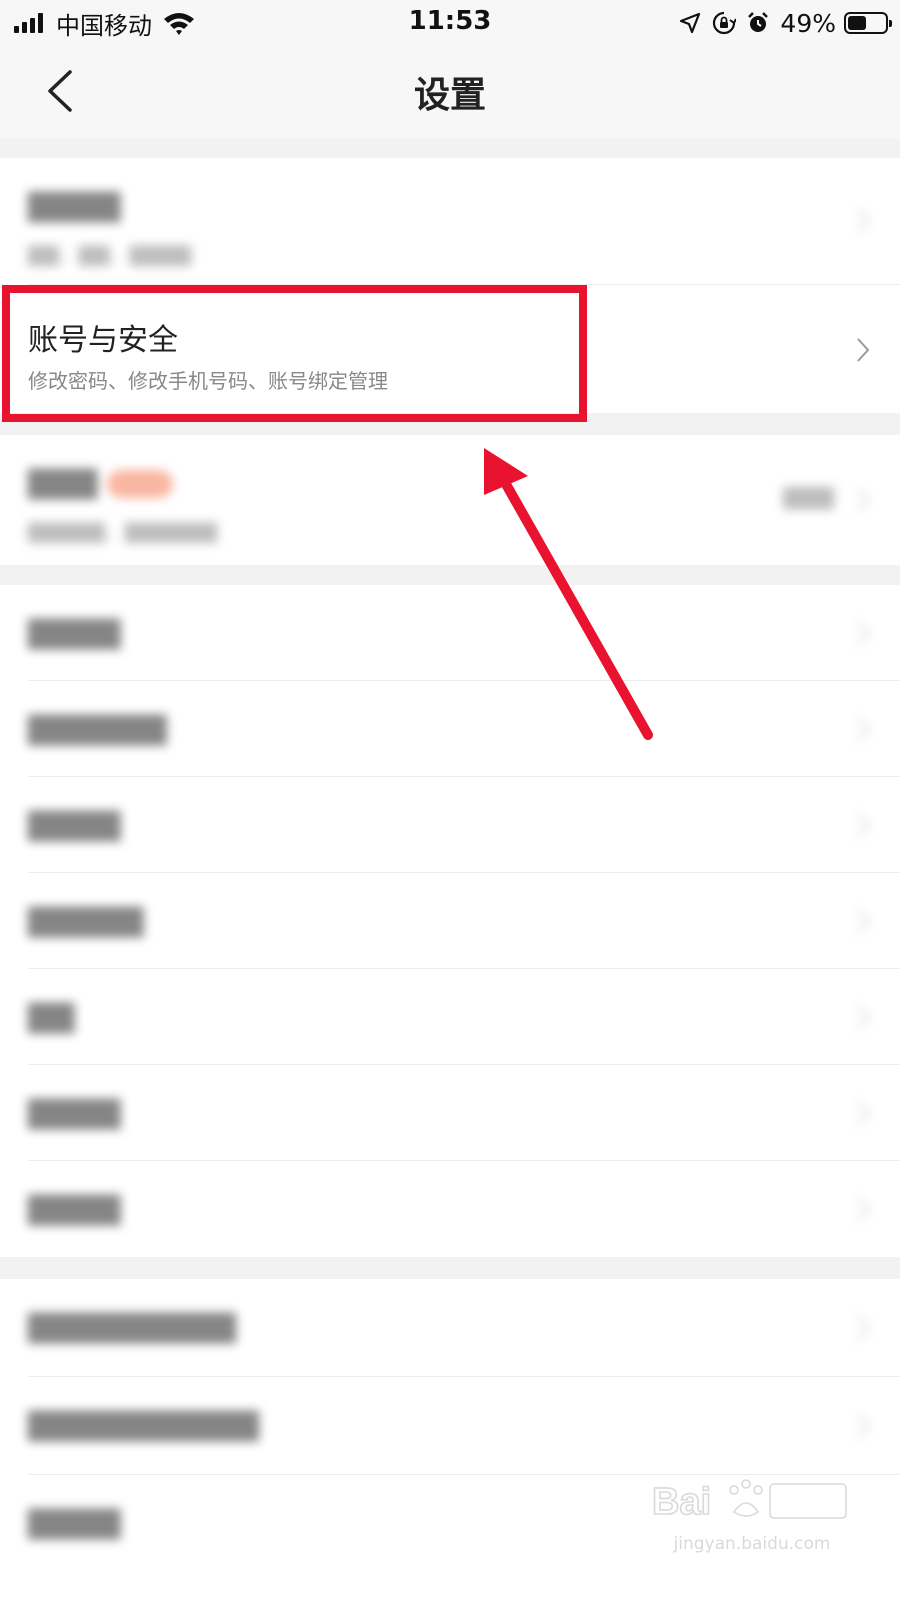  Describe the element at coordinates (450, 221) in the screenshot. I see `settings-row-blurred: ▇▇▇▇ ▇▇、▇▇、▇▇▇▇` at that location.